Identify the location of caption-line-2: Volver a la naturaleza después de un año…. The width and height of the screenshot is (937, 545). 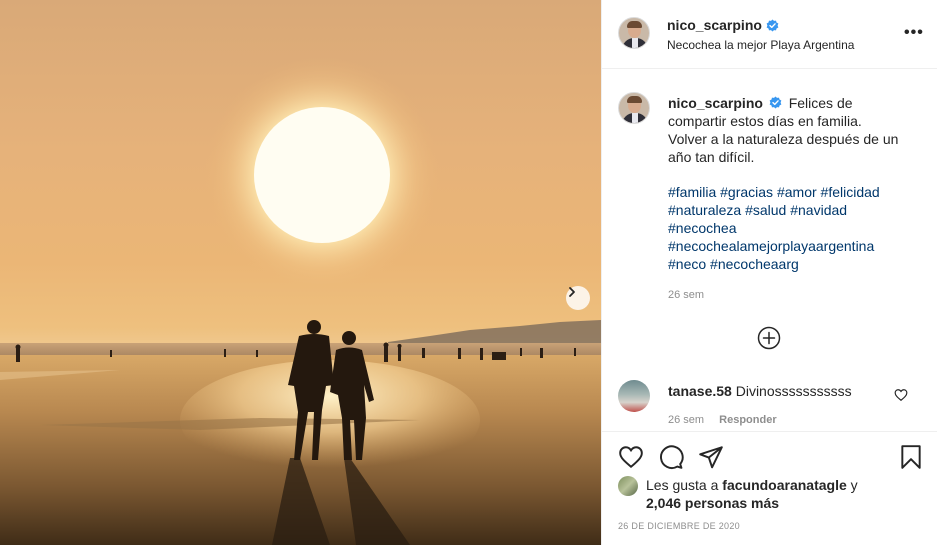
(783, 148).